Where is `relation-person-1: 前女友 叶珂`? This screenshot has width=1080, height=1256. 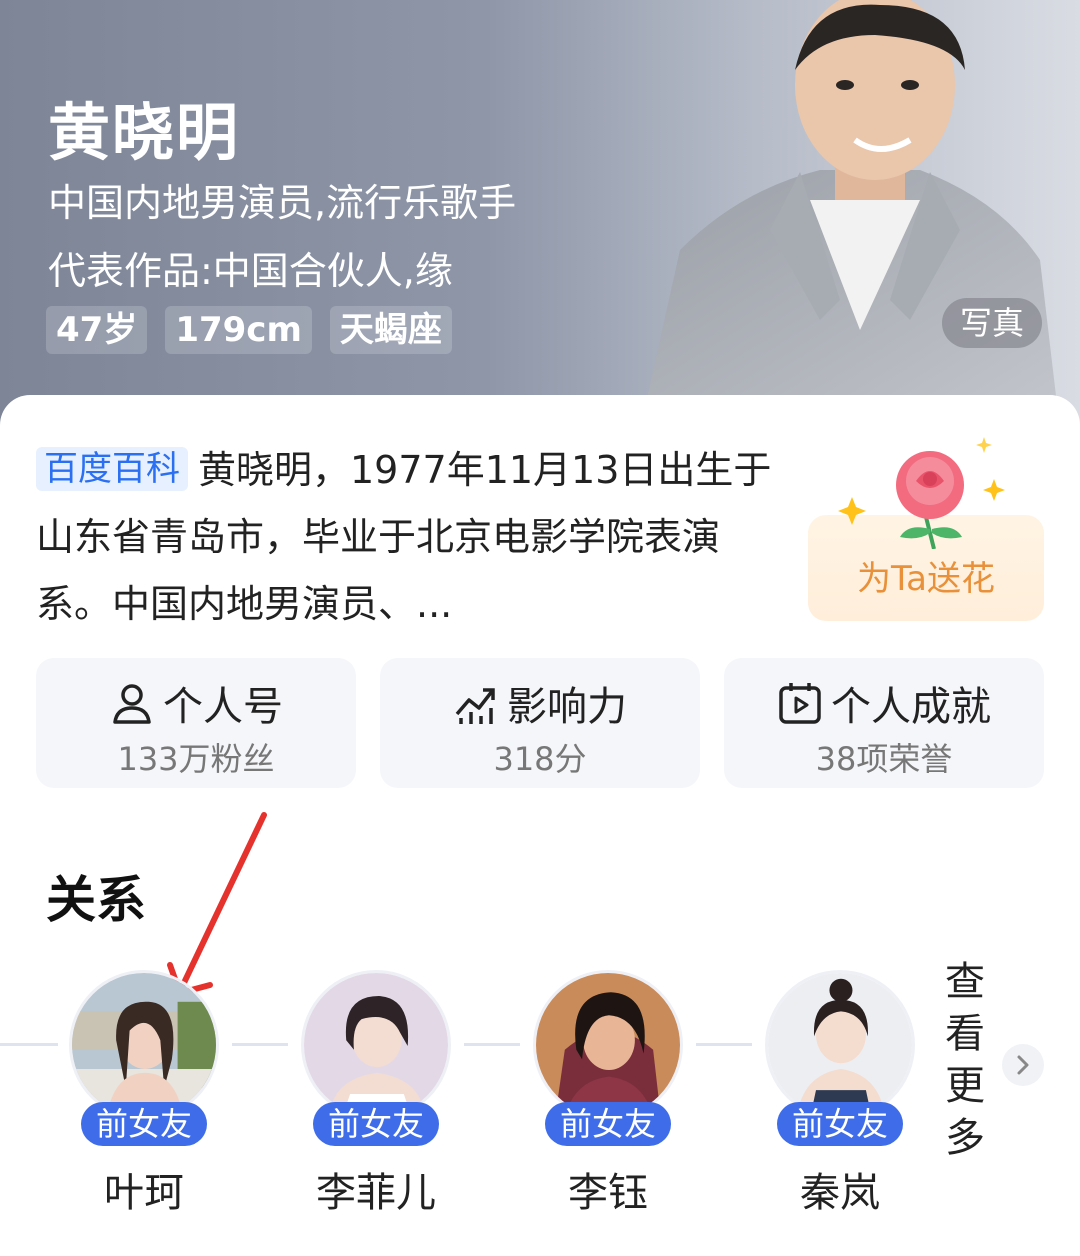 relation-person-1: 前女友 叶珂 is located at coordinates (144, 1093).